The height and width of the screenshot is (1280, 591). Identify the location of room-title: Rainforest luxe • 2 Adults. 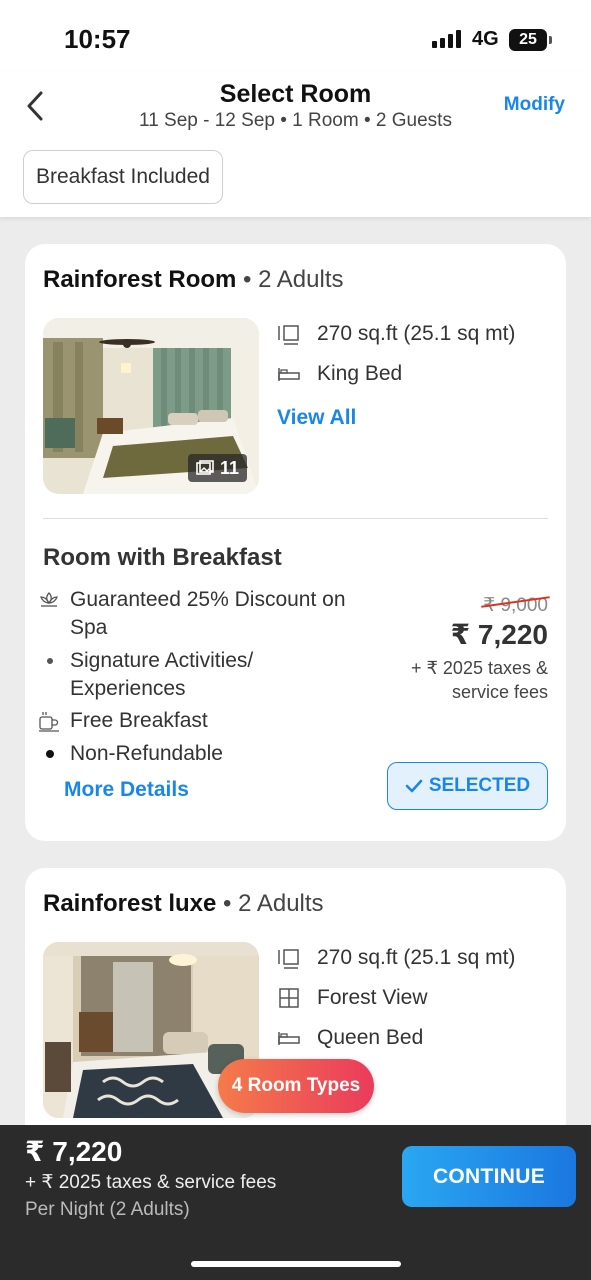
(183, 904).